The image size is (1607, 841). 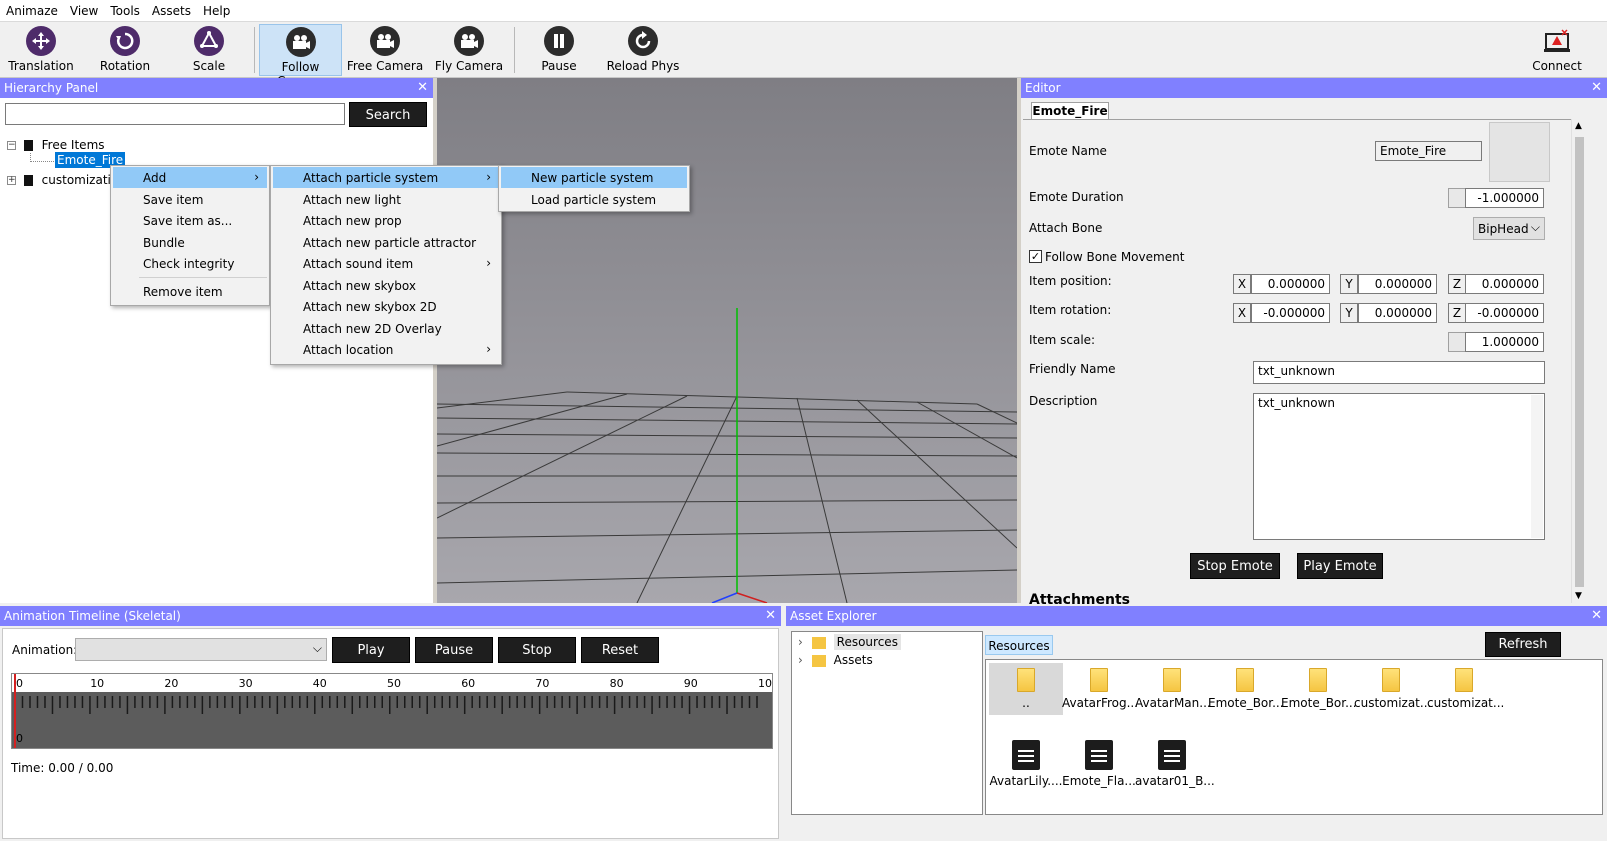 What do you see at coordinates (190, 263) in the screenshot?
I see `menu-item-check-integrity: Check integrity` at bounding box center [190, 263].